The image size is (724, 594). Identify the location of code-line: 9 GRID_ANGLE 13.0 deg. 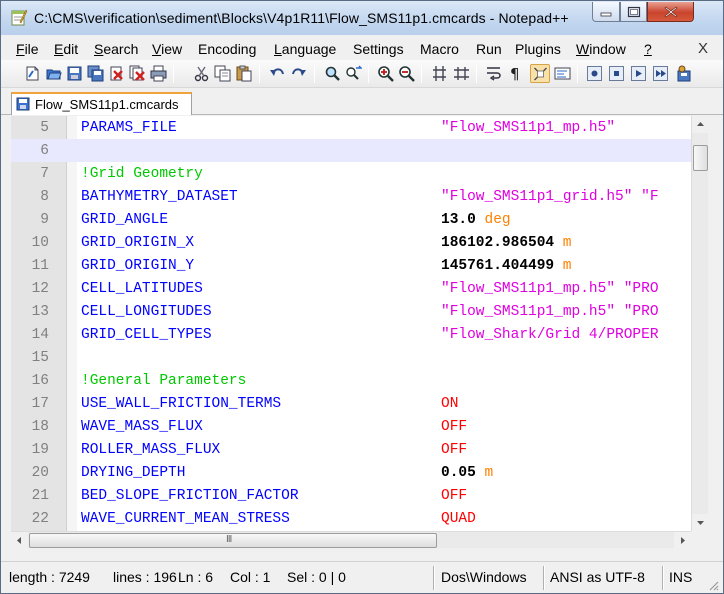
(351, 219).